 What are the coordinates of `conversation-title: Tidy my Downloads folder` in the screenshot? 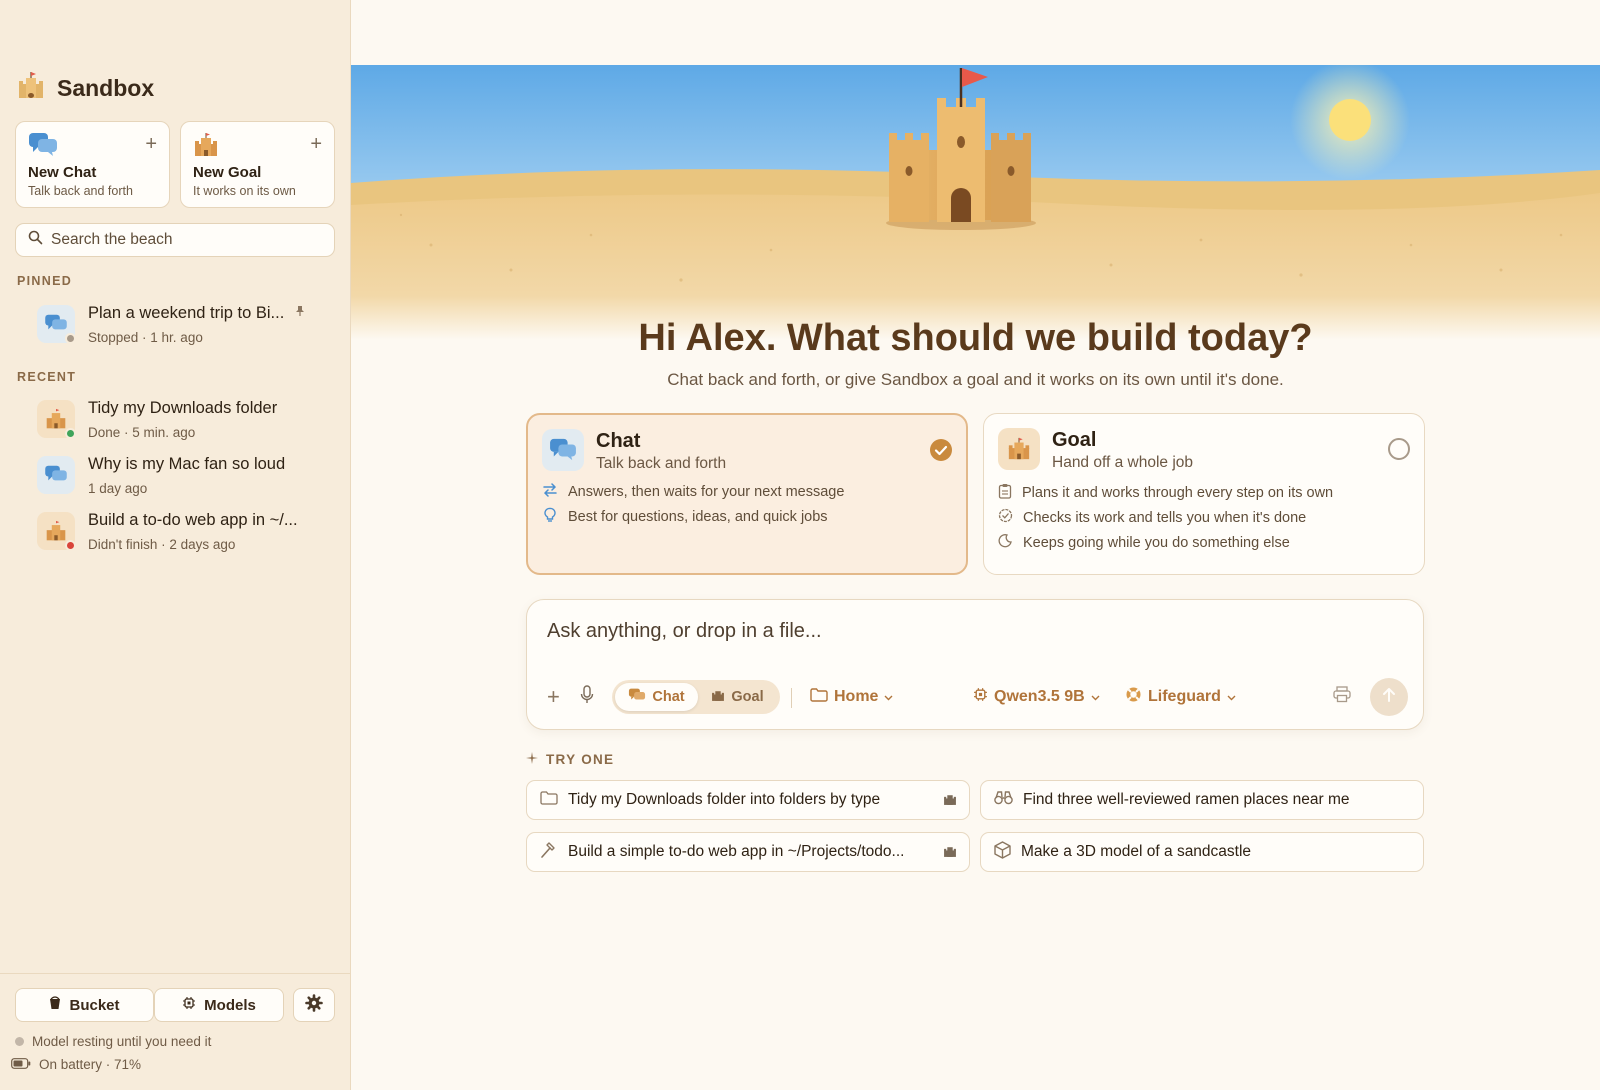 It's located at (183, 408).